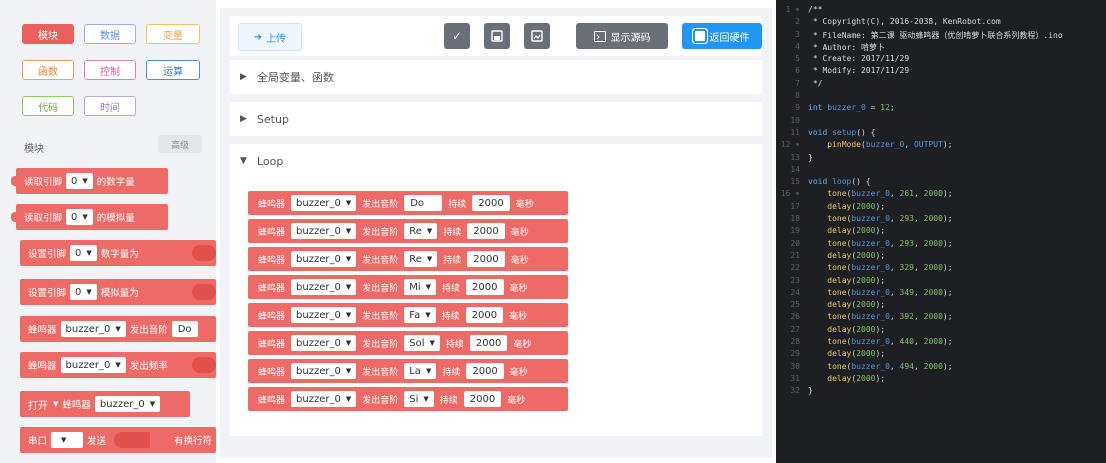  Describe the element at coordinates (795, 391) in the screenshot. I see `line-number: 32` at that location.